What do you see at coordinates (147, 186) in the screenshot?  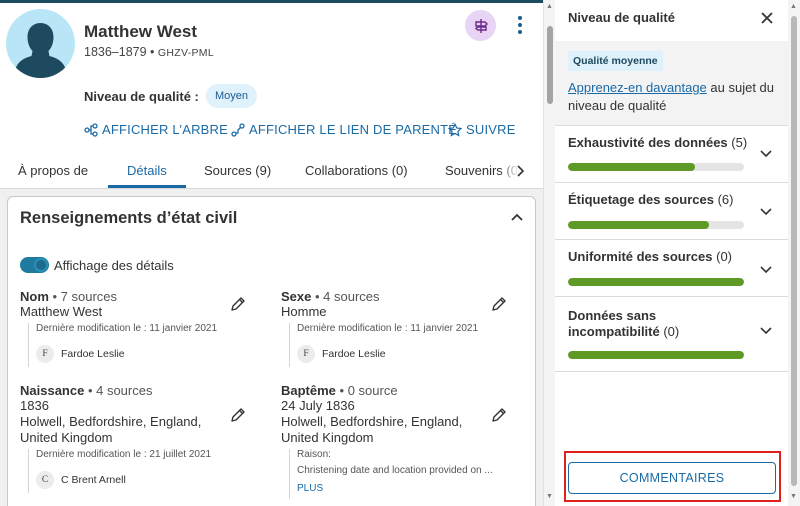 I see `active-tab-indicator` at bounding box center [147, 186].